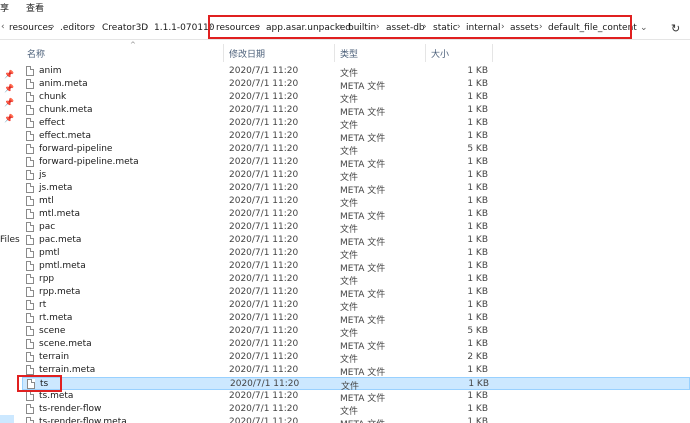 The width and height of the screenshot is (690, 423). Describe the element at coordinates (356, 397) in the screenshot. I see `file-row: ts.meta 2020/7/1 11:20 META 文件 1 KB` at that location.